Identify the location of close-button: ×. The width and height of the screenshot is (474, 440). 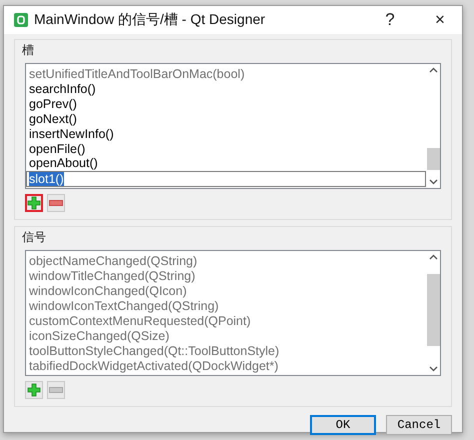
(440, 20).